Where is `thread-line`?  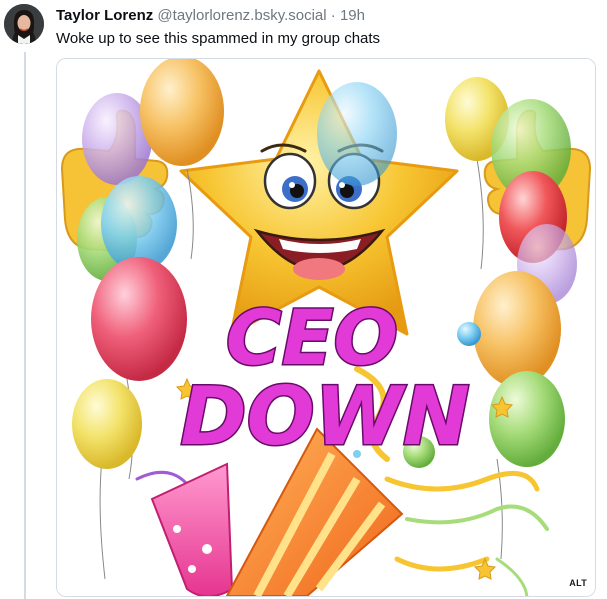
thread-line is located at coordinates (25, 325).